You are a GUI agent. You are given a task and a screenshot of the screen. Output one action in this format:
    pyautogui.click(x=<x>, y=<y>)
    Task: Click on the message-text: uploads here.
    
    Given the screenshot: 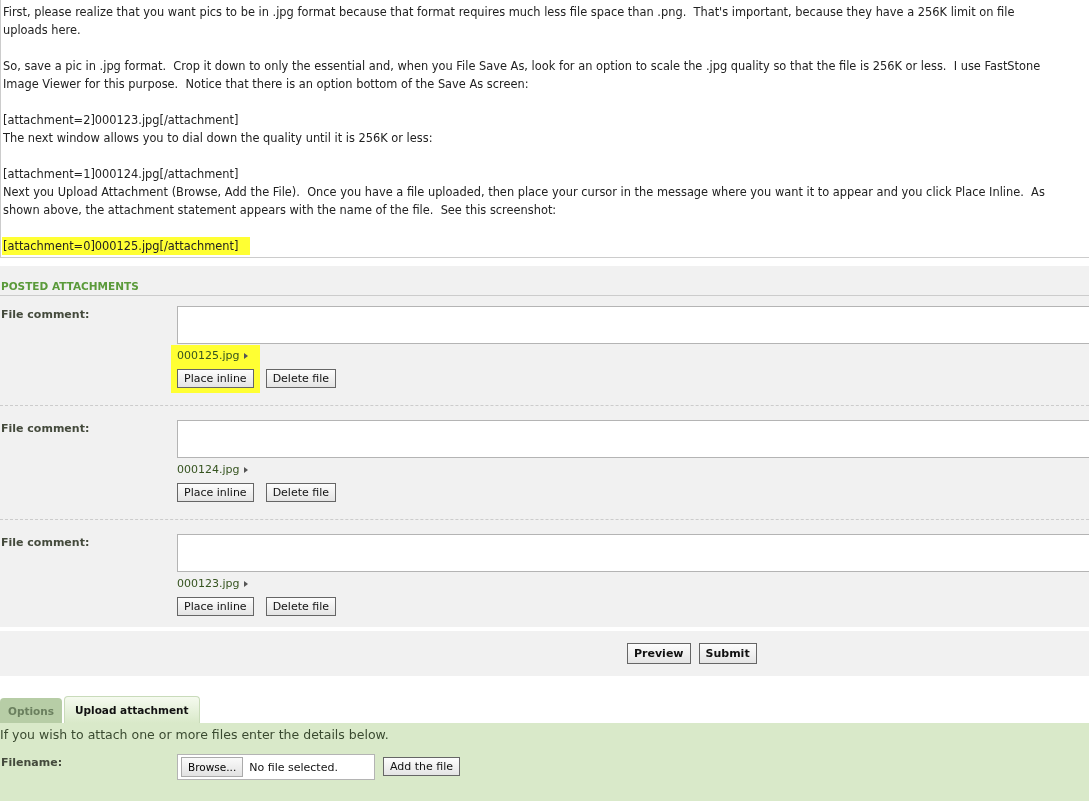 What is the action you would take?
    pyautogui.click(x=42, y=30)
    